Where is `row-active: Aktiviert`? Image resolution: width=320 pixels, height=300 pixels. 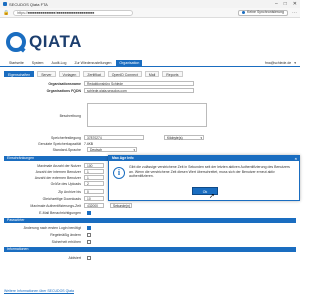 row-active: Aktiviert is located at coordinates (47, 257).